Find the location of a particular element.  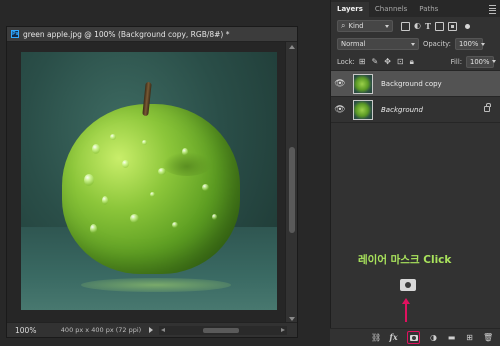

blend-mode-label: Normal is located at coordinates (353, 44).